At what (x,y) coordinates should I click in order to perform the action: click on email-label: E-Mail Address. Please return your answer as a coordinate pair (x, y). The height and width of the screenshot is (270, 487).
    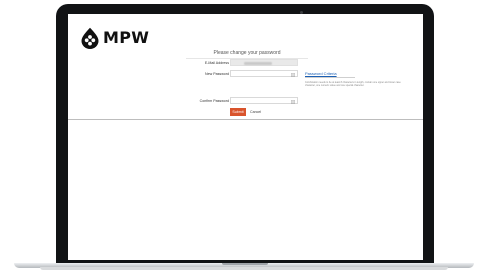
    Looking at the image, I should click on (216, 63).